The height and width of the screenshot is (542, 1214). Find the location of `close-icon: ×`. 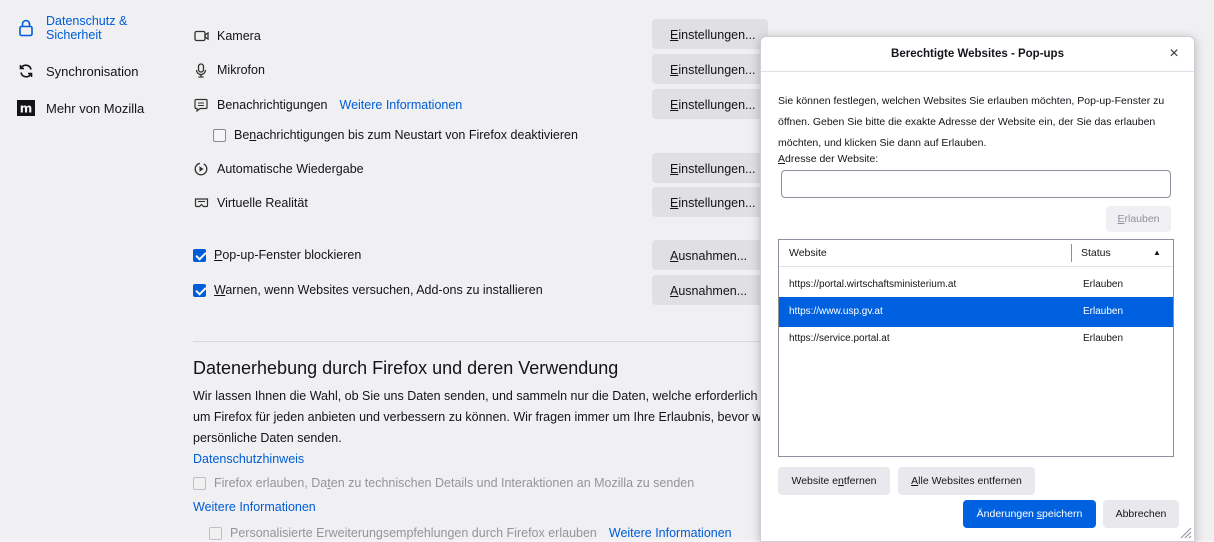

close-icon: × is located at coordinates (1174, 54).